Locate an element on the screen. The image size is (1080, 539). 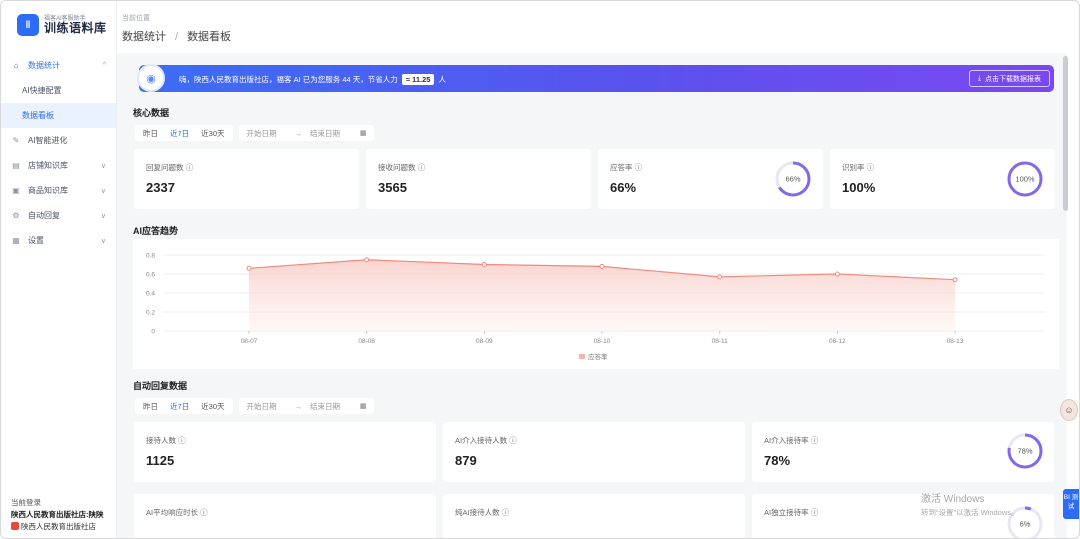
ring-label: 78% is located at coordinates (1024, 451).